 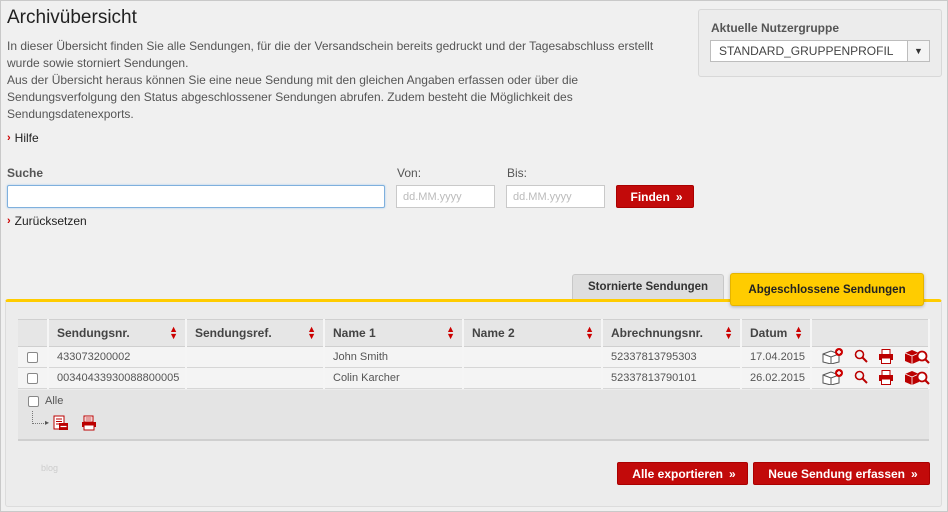 What do you see at coordinates (672, 357) in the screenshot?
I see `cell-abrechnungsnr: 52337813795303` at bounding box center [672, 357].